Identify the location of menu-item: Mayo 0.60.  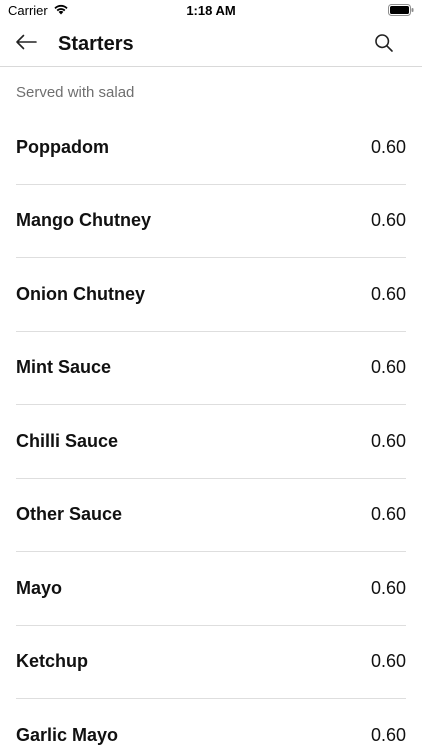
(211, 589).